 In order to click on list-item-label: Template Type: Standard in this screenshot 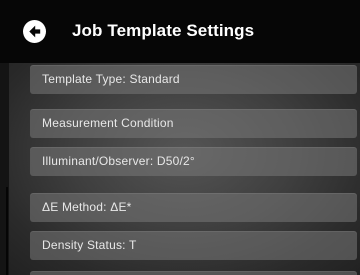, I will do `click(111, 79)`.